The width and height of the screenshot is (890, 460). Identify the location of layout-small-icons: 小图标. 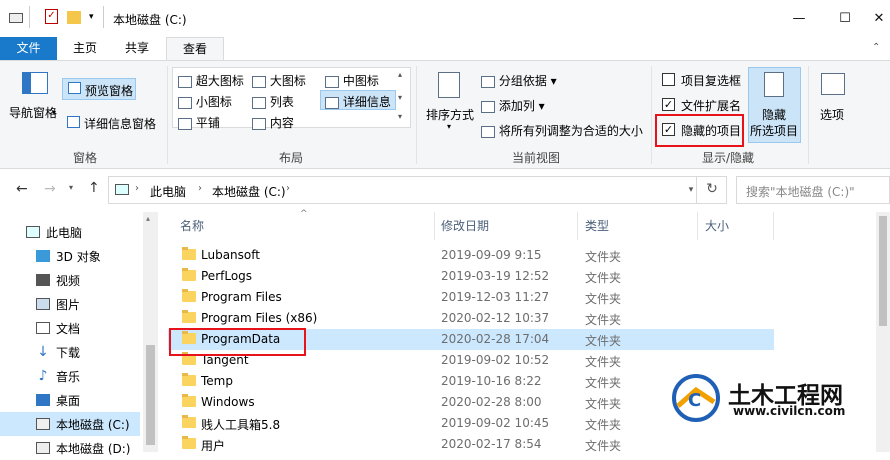
(205, 101).